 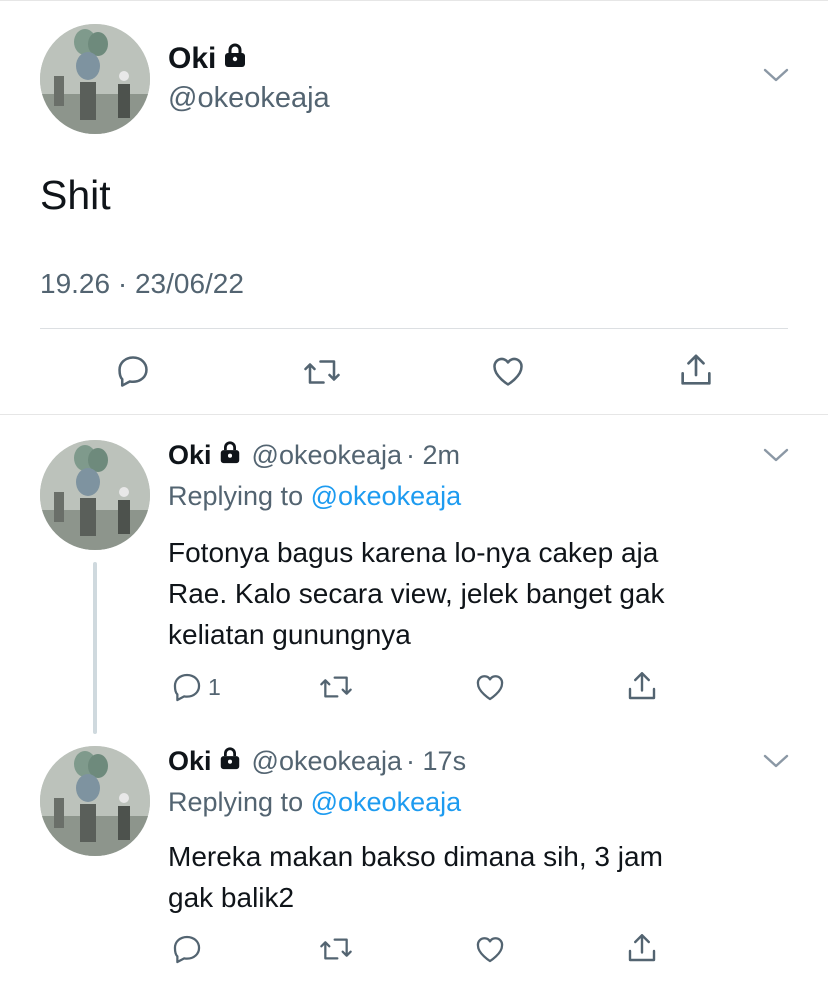 I want to click on thread-line, so click(x=95, y=648).